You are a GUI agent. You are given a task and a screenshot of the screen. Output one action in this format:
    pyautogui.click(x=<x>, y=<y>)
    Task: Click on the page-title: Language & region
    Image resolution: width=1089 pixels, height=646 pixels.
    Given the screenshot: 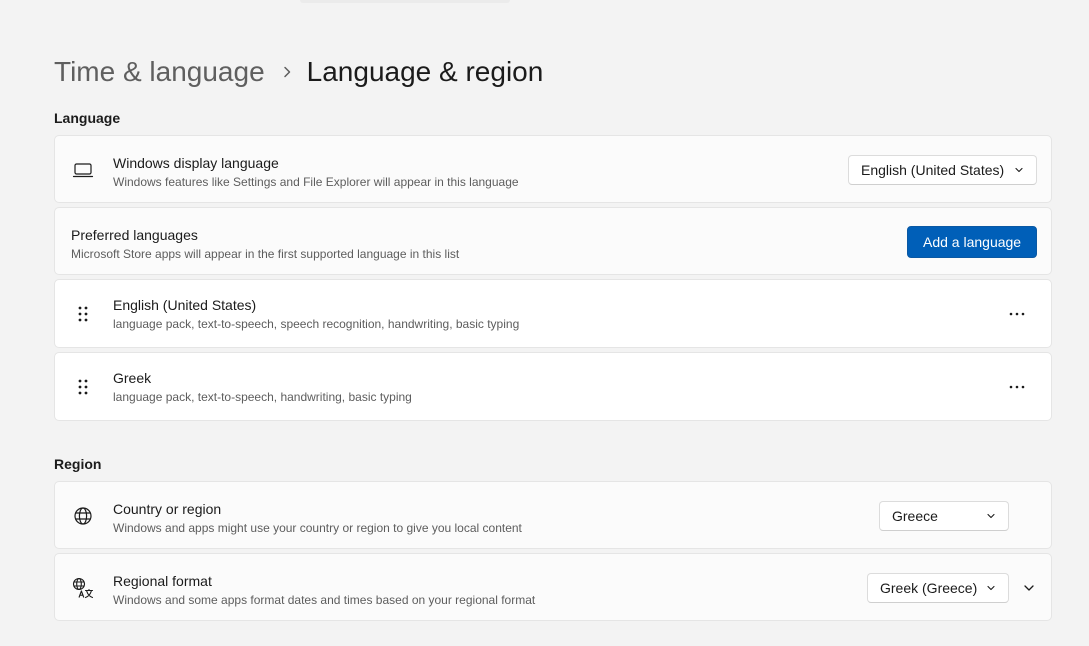 What is the action you would take?
    pyautogui.click(x=425, y=71)
    